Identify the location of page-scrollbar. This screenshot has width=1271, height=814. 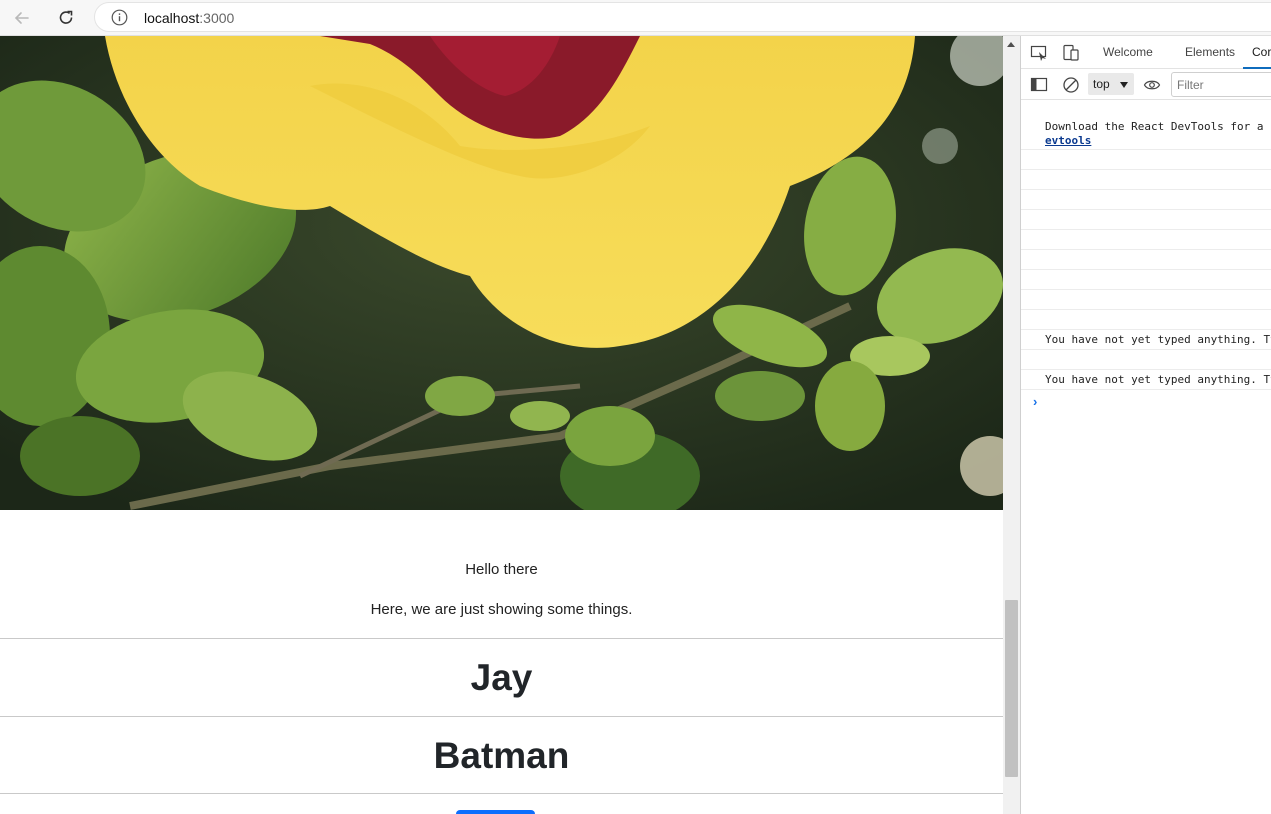
(1011, 425).